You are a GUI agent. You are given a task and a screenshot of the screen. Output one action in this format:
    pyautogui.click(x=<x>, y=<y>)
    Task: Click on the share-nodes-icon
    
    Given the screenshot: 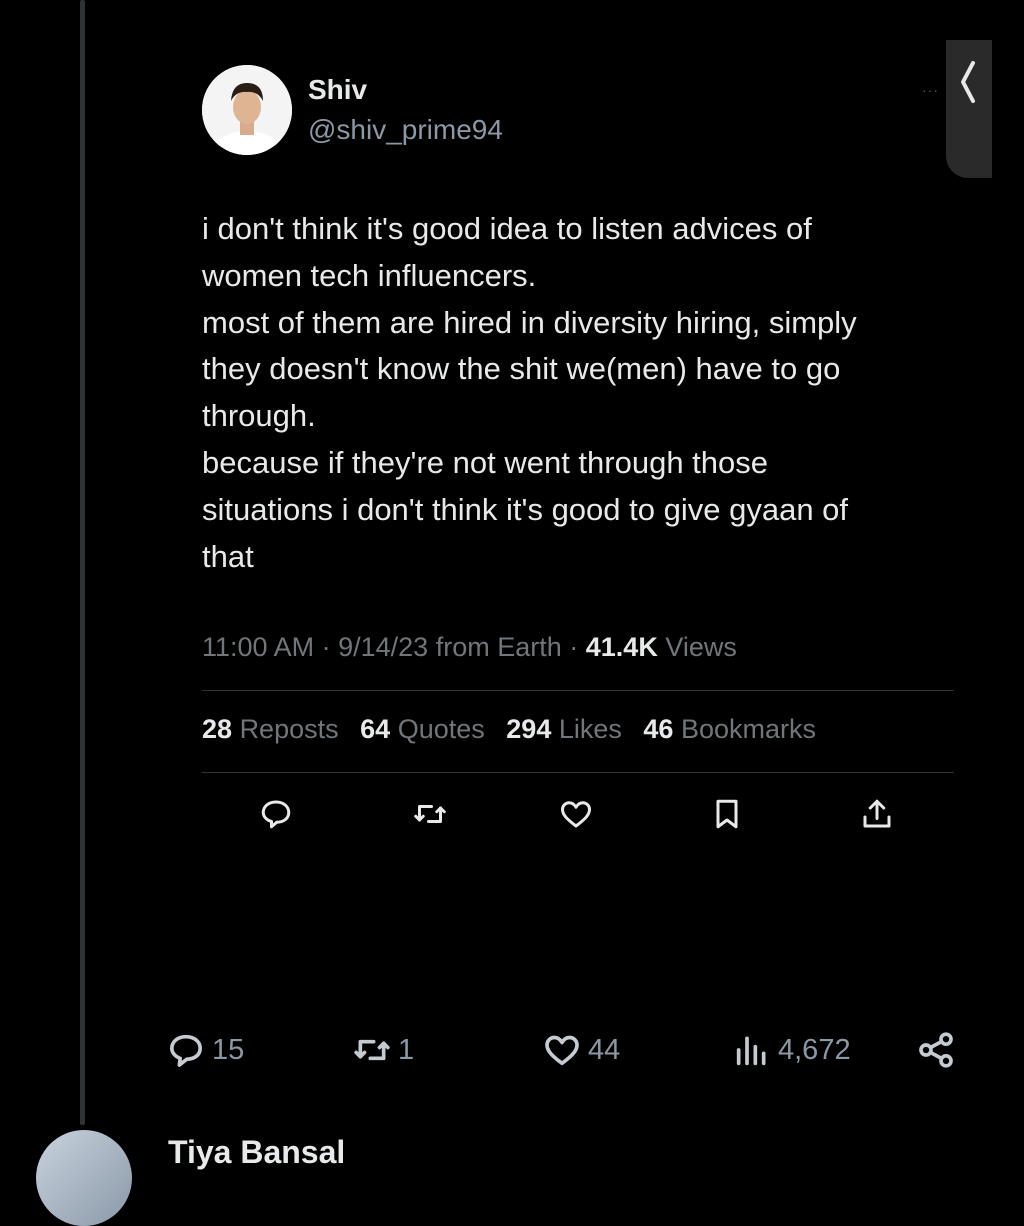 What is the action you would take?
    pyautogui.click(x=936, y=1050)
    